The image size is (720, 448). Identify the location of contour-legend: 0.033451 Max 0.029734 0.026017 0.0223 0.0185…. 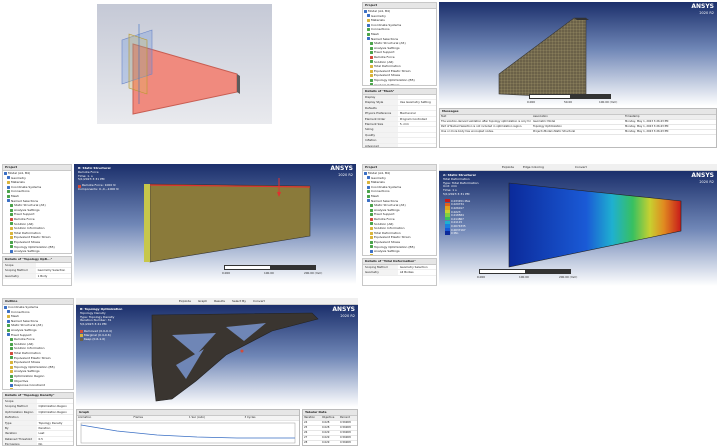
(457, 217).